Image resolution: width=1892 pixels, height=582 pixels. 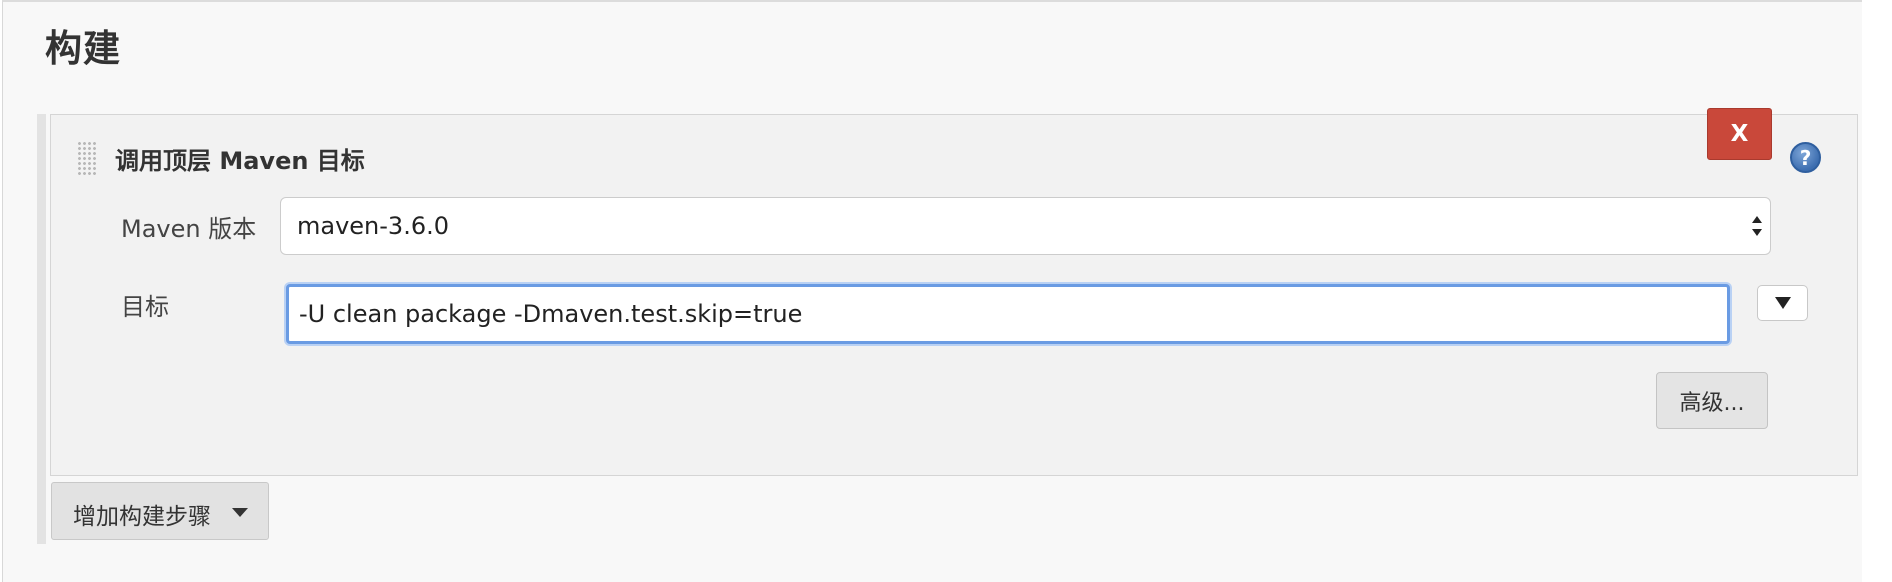 What do you see at coordinates (373, 226) in the screenshot?
I see `maven-version-value: maven-3.6.0` at bounding box center [373, 226].